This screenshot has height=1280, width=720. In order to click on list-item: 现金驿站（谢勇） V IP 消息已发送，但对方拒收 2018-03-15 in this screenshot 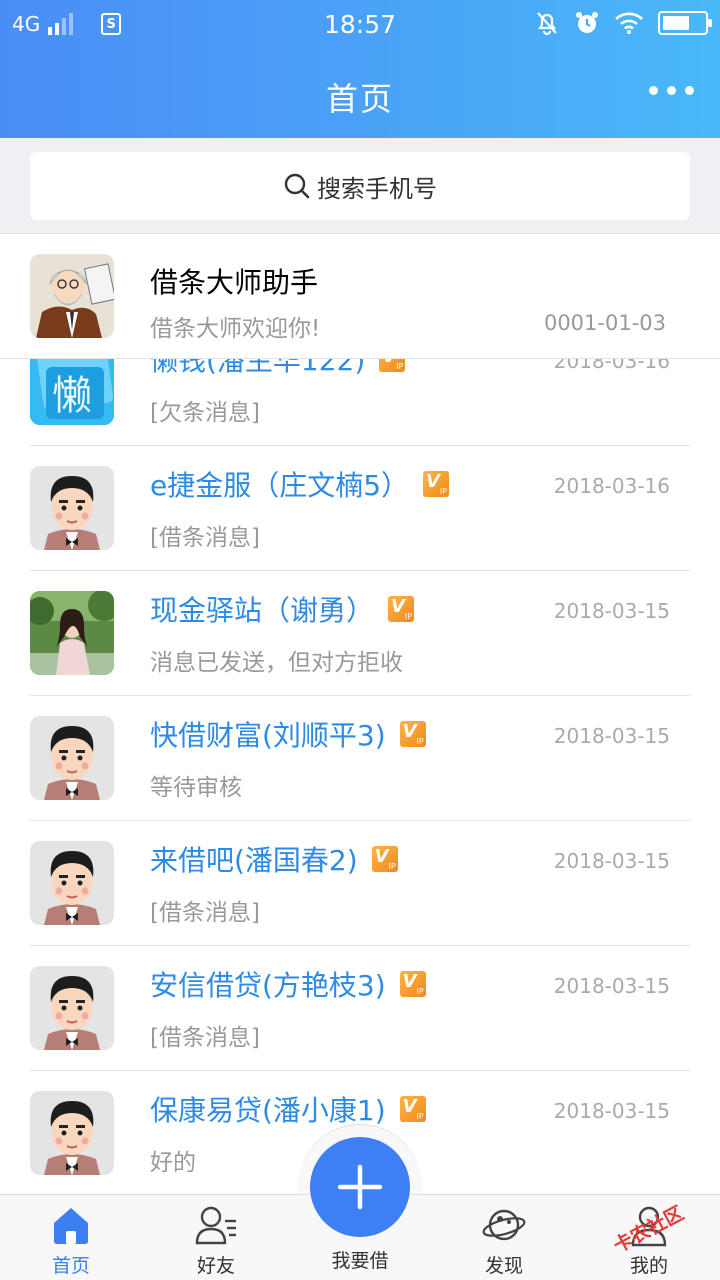, I will do `click(360, 633)`.